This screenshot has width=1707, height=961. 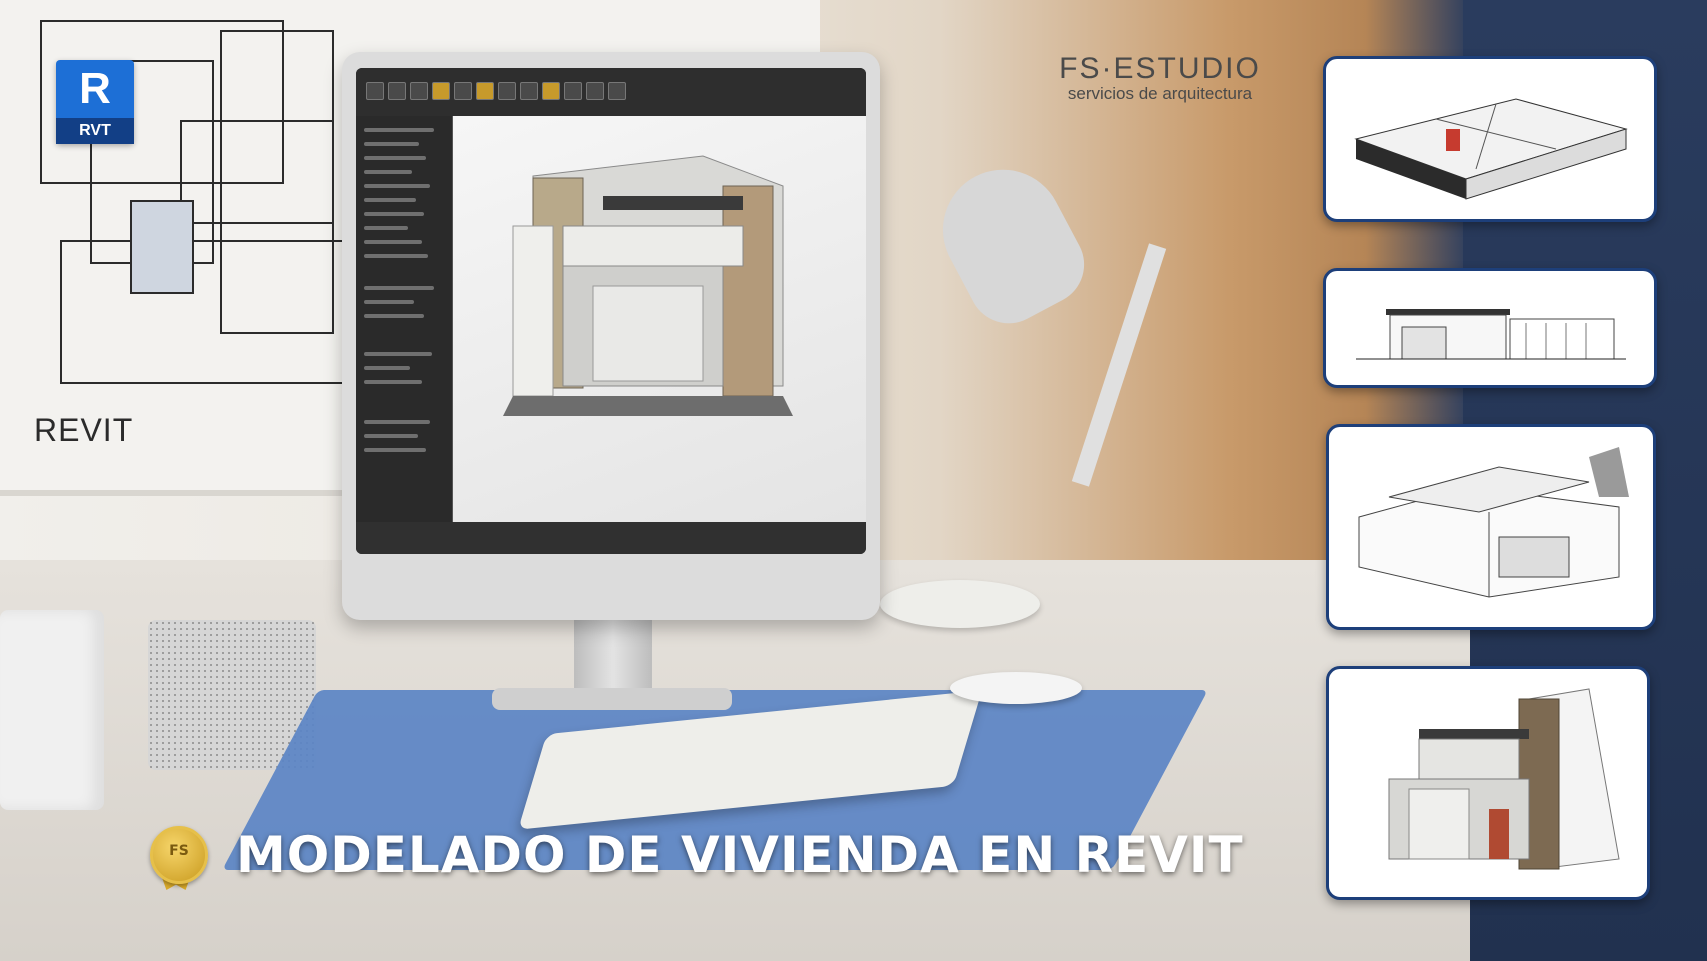 What do you see at coordinates (1160, 68) in the screenshot?
I see `brand-name: FS·ESTUDIO` at bounding box center [1160, 68].